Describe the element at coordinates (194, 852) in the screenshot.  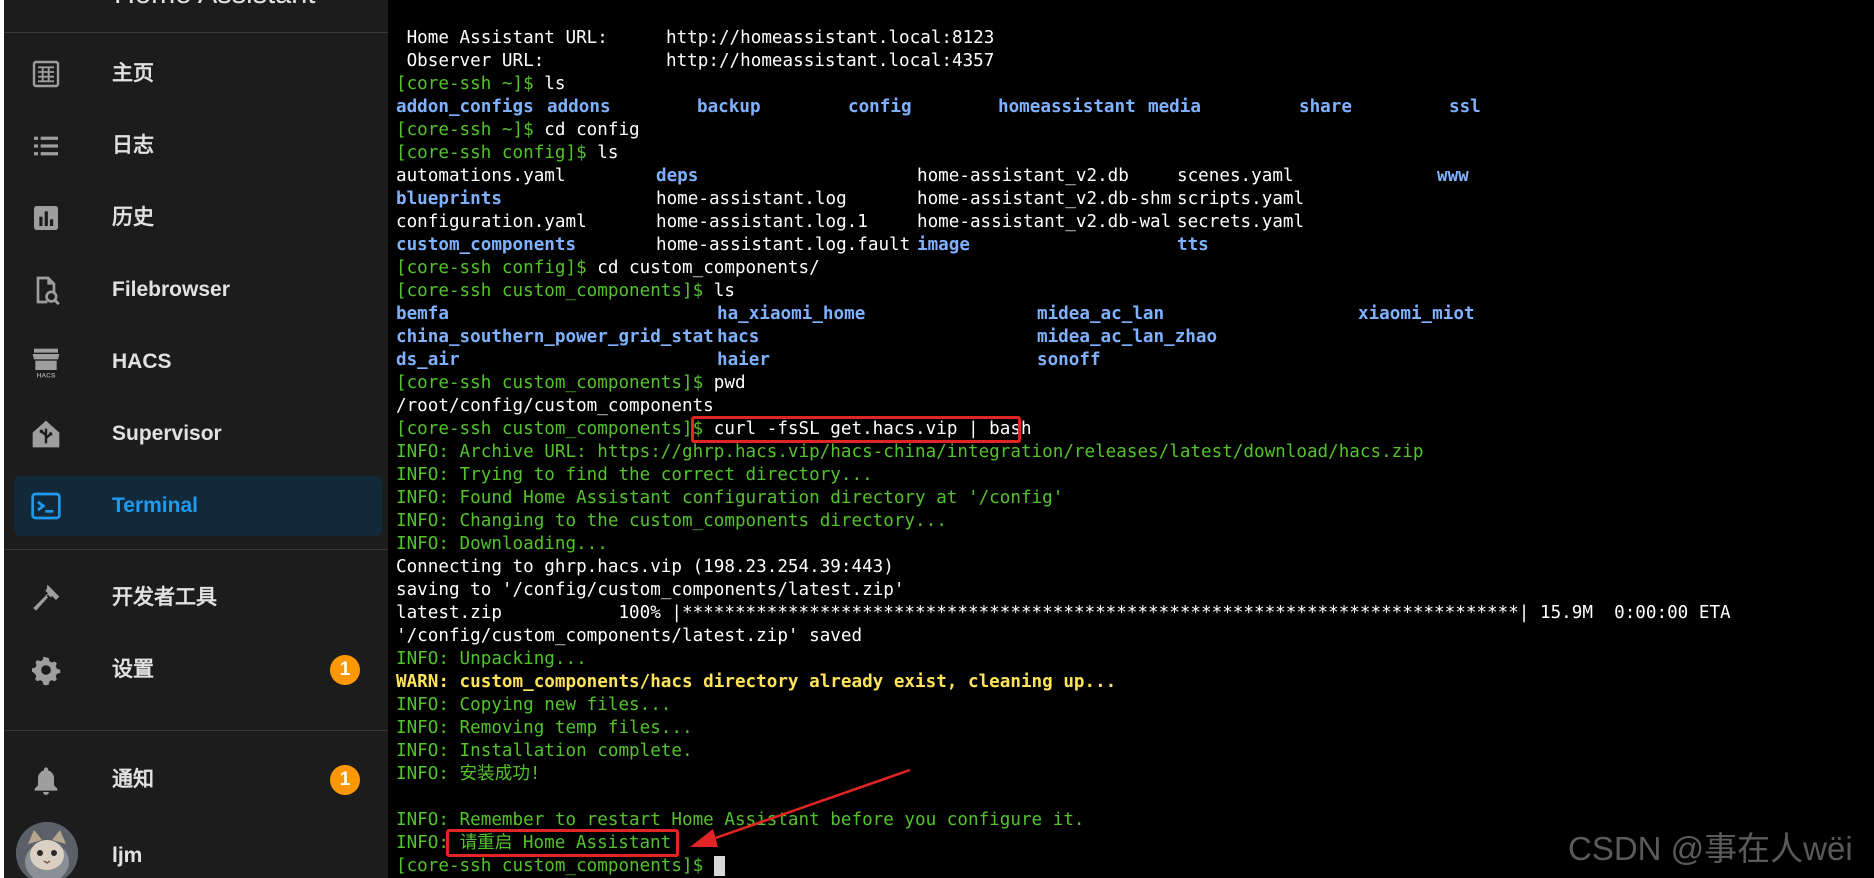
I see `user-name-item: ljm` at that location.